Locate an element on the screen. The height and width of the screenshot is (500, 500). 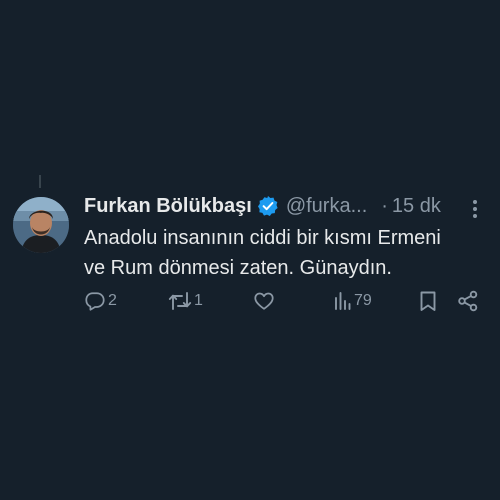
views-count: 79 is located at coordinates (363, 300).